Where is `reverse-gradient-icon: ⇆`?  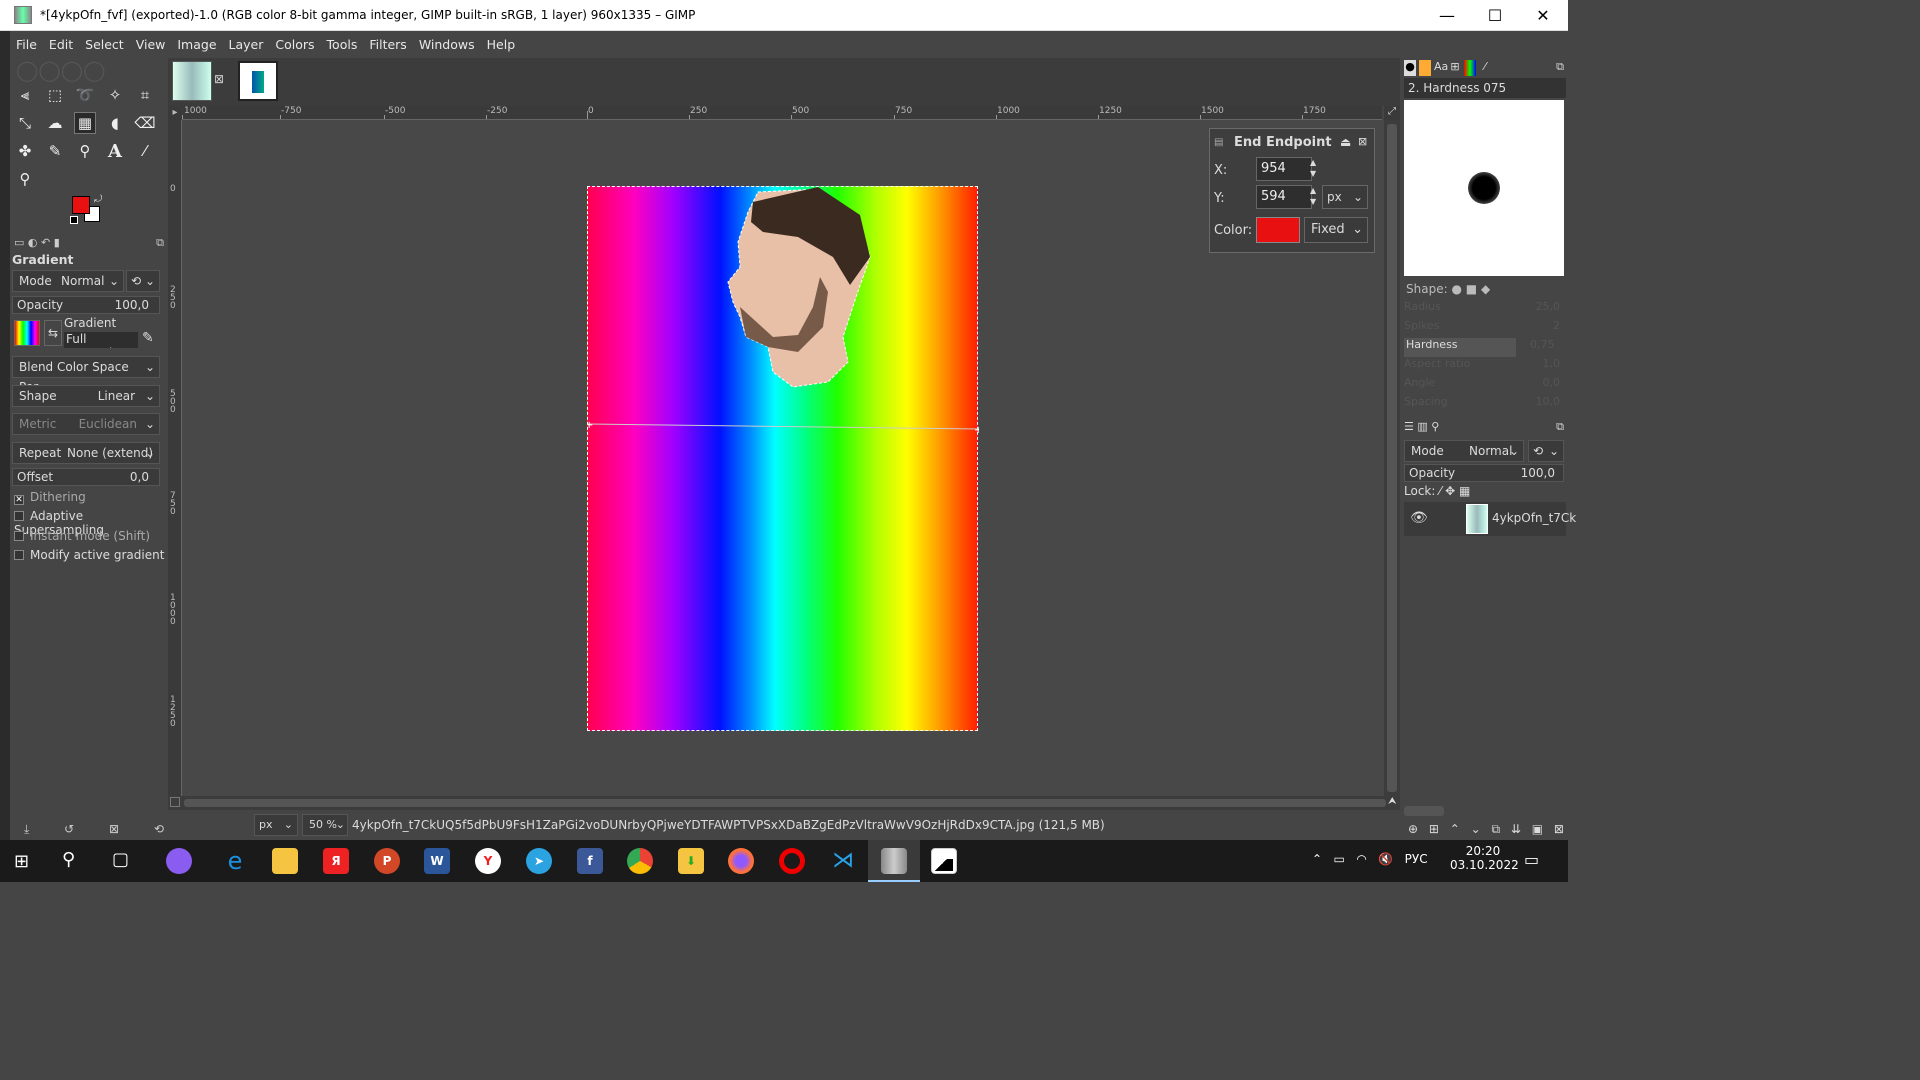 reverse-gradient-icon: ⇆ is located at coordinates (53, 333).